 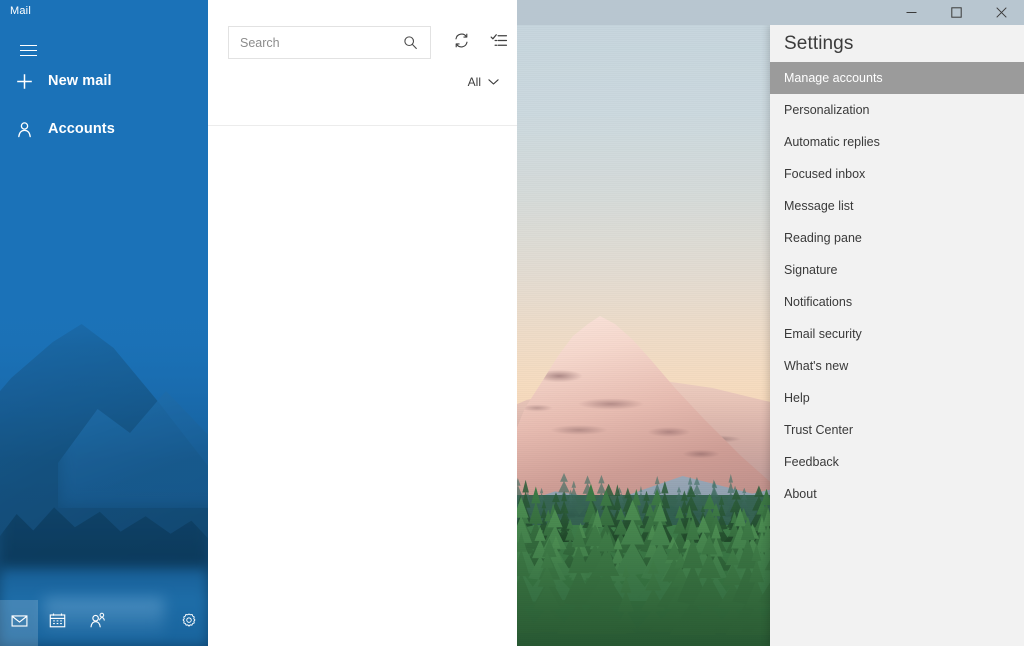 I want to click on message-filter-dropdown: All, so click(x=483, y=82).